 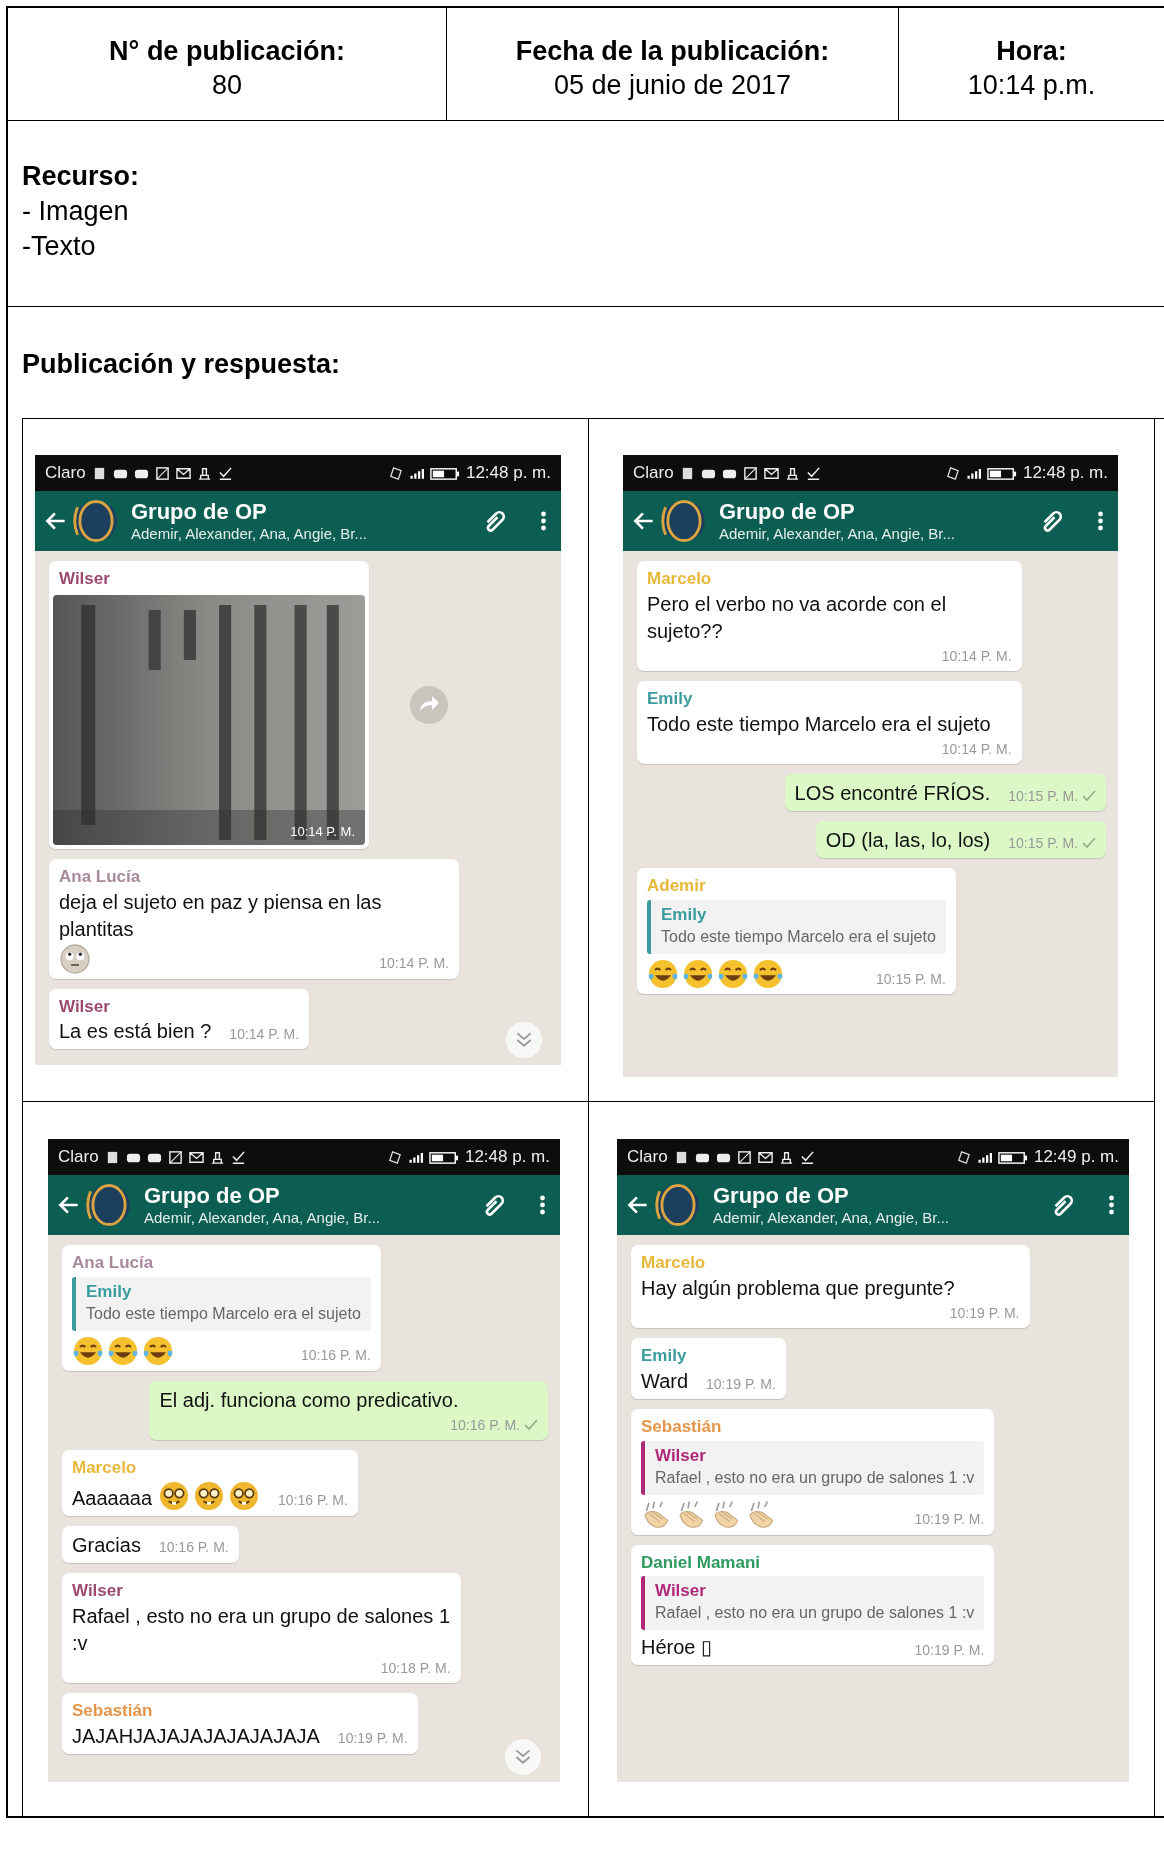 I want to click on chat-message: El adj. funciona como predicativo. 10:16 P. M., so click(x=348, y=1410).